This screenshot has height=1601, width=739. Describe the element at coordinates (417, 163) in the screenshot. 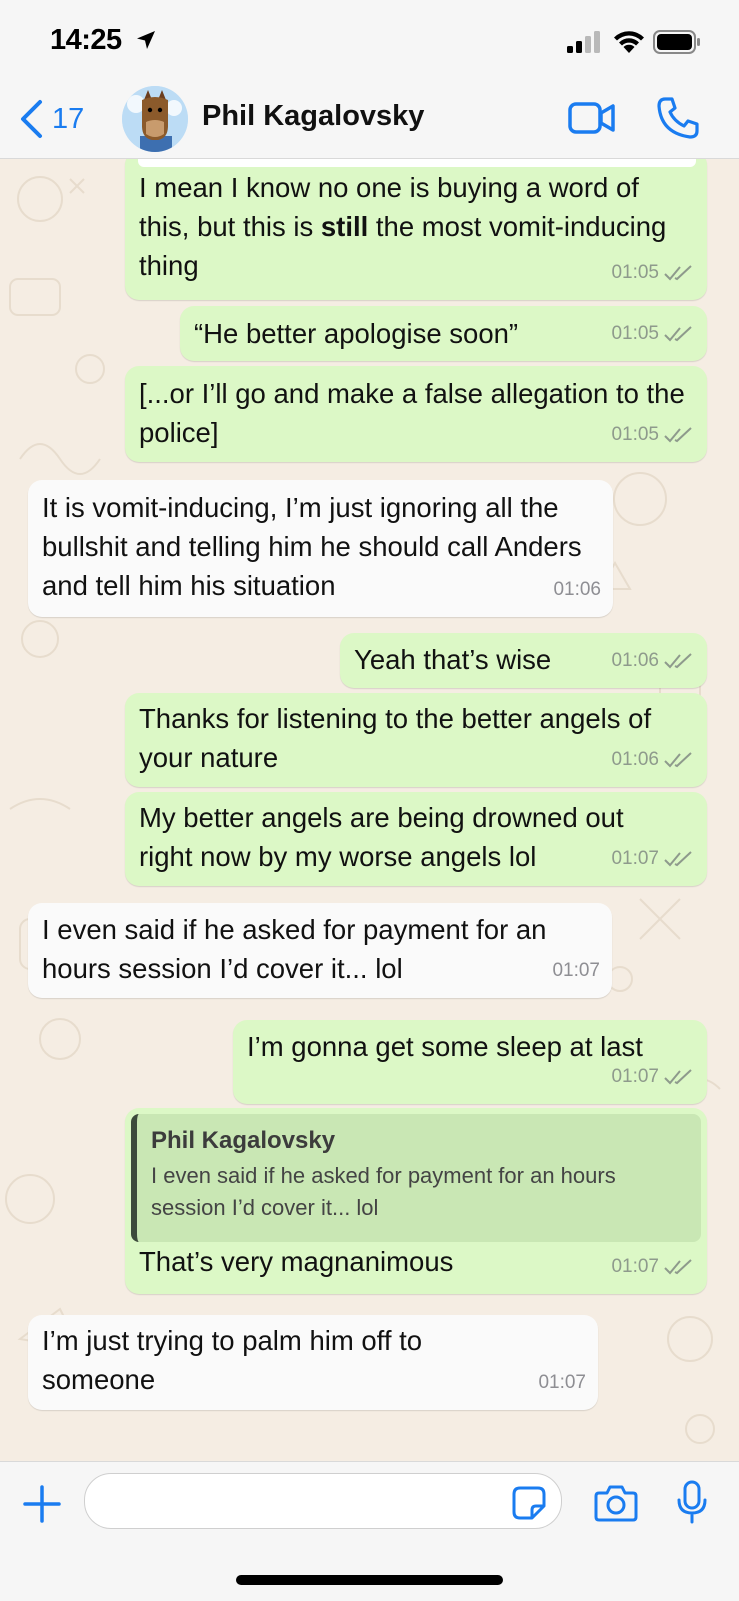

I see `message-top-edge` at that location.